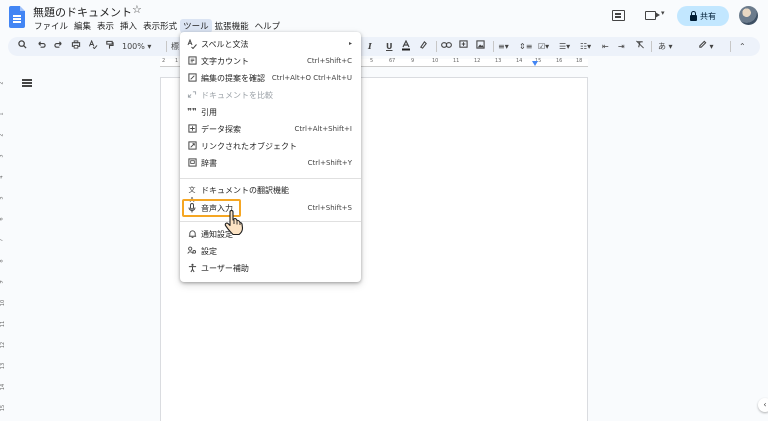  Describe the element at coordinates (160, 26) in the screenshot. I see `menu-format: 表示形式` at that location.